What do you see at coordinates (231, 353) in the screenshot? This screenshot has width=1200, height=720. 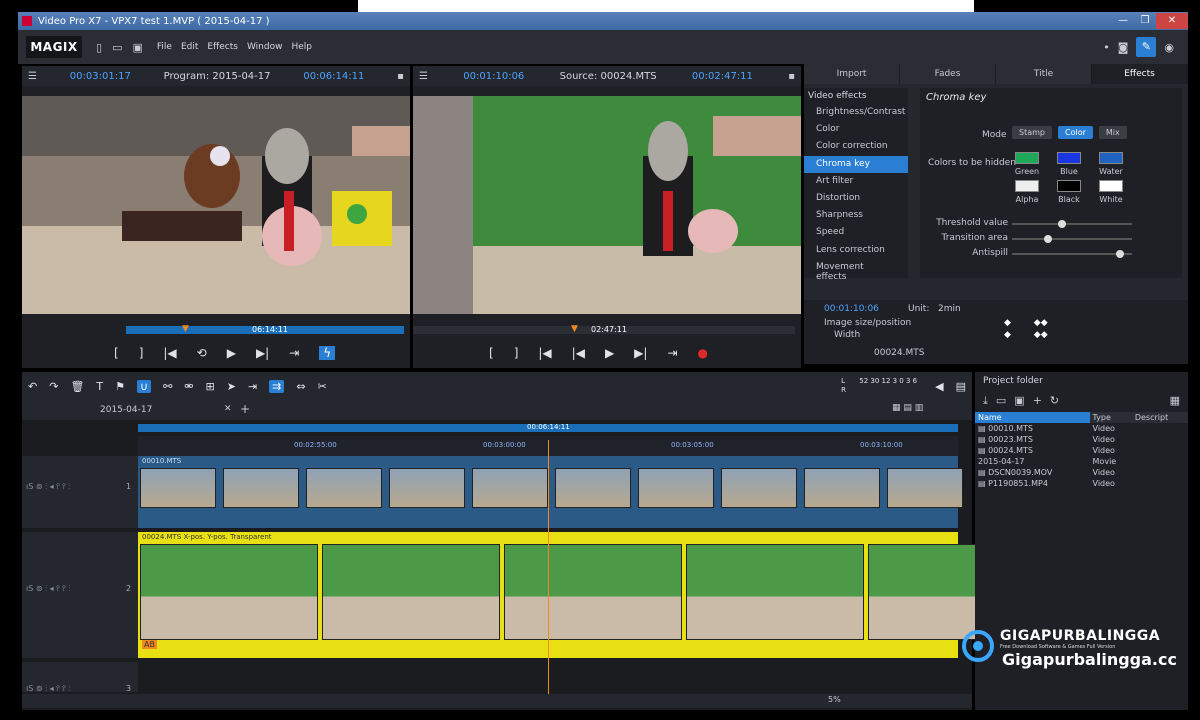 I see `play-button: ▶` at bounding box center [231, 353].